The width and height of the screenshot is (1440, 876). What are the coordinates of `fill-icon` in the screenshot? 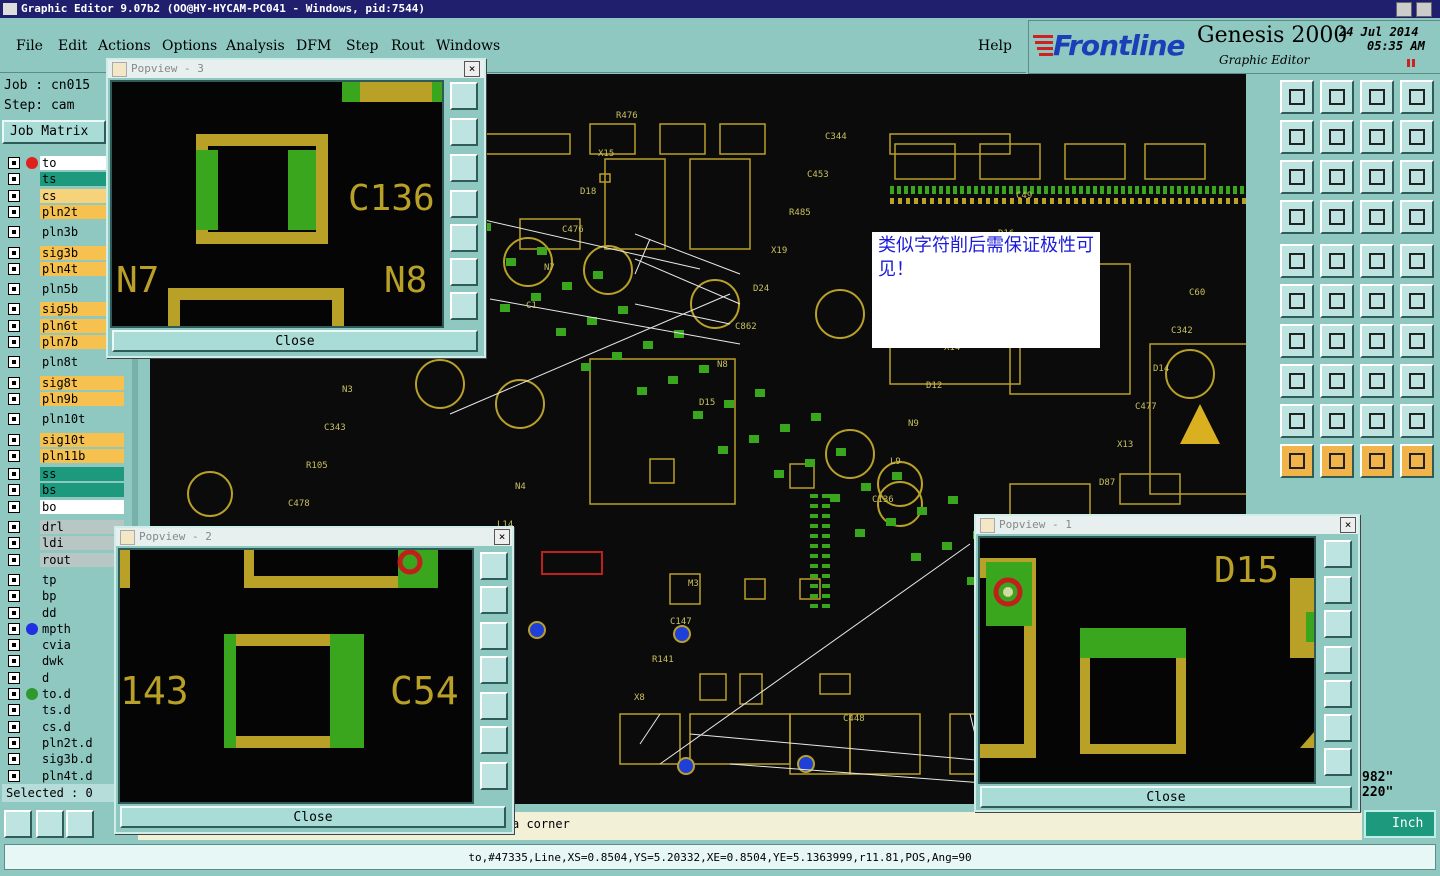 It's located at (1417, 341).